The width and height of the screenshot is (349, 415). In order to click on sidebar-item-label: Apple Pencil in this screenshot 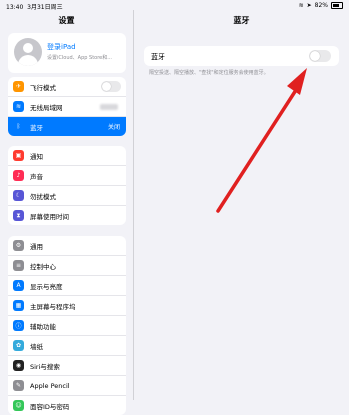, I will do `click(50, 385)`.